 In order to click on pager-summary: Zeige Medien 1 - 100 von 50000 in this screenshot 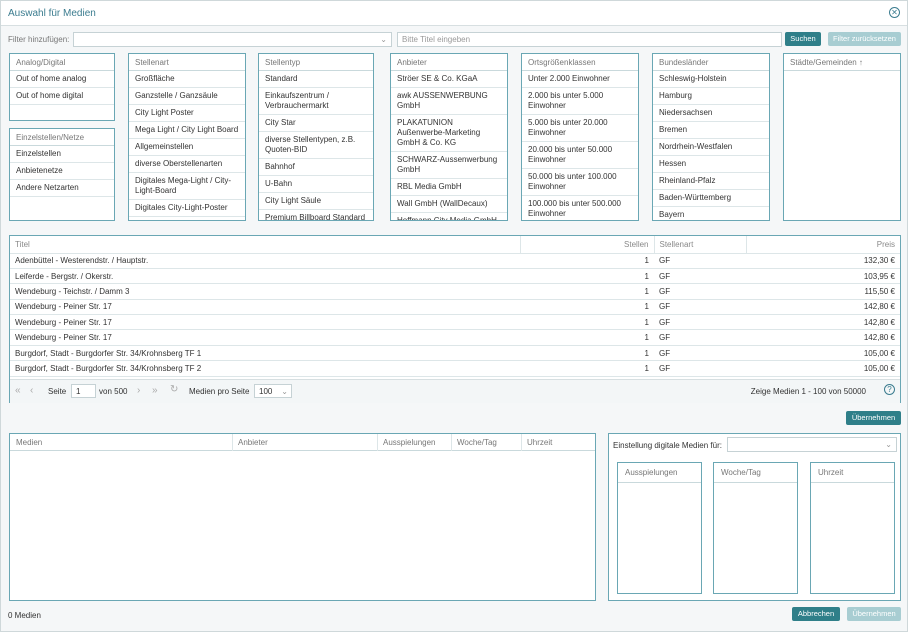, I will do `click(808, 391)`.